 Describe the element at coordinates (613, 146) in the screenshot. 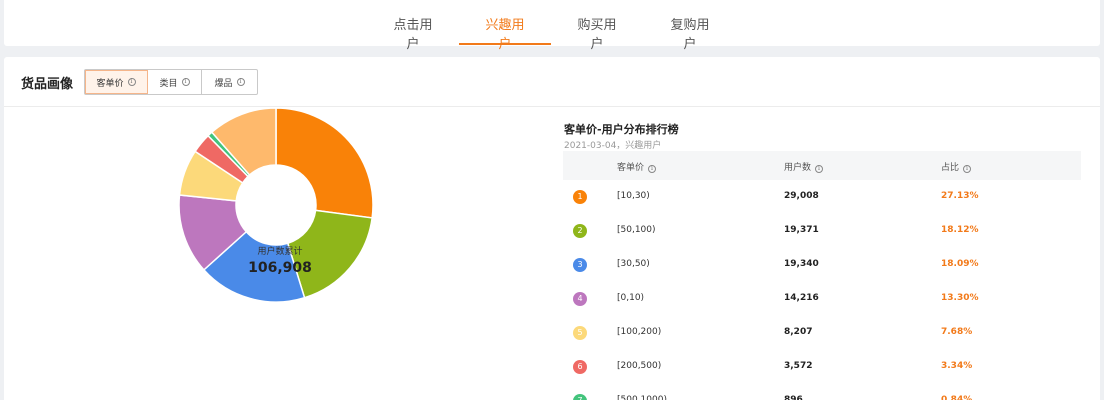

I see `ranking-subtitle: 2021-03-04，兴趣用户` at that location.